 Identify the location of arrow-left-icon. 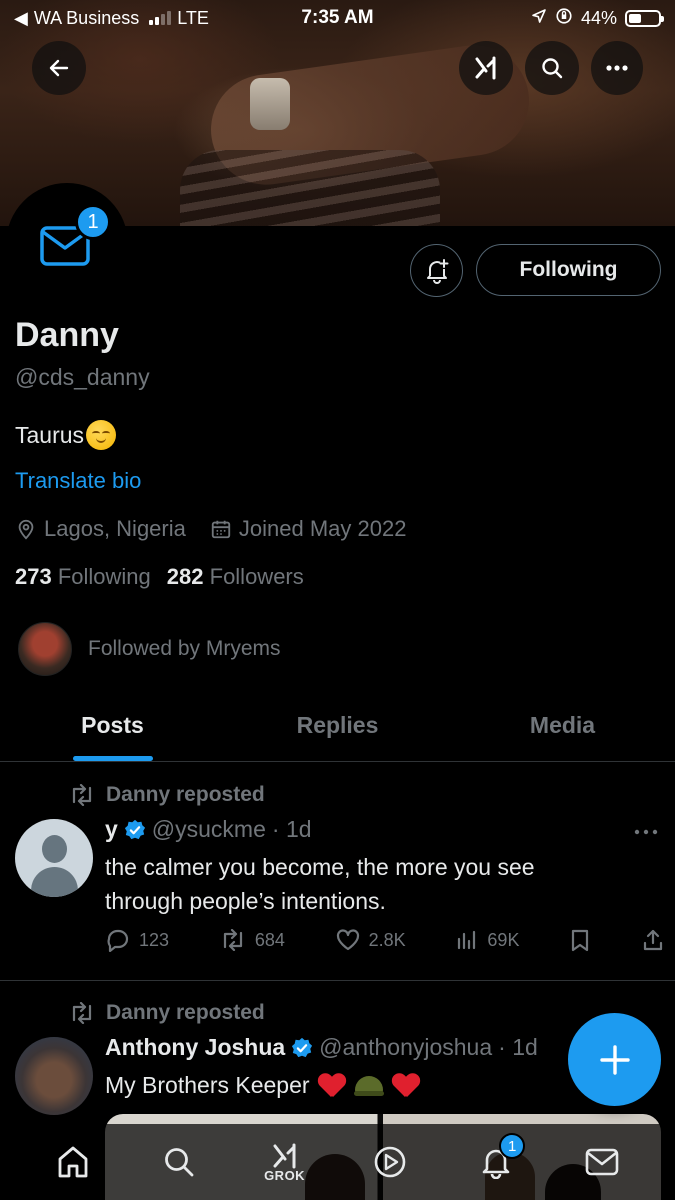
(59, 68).